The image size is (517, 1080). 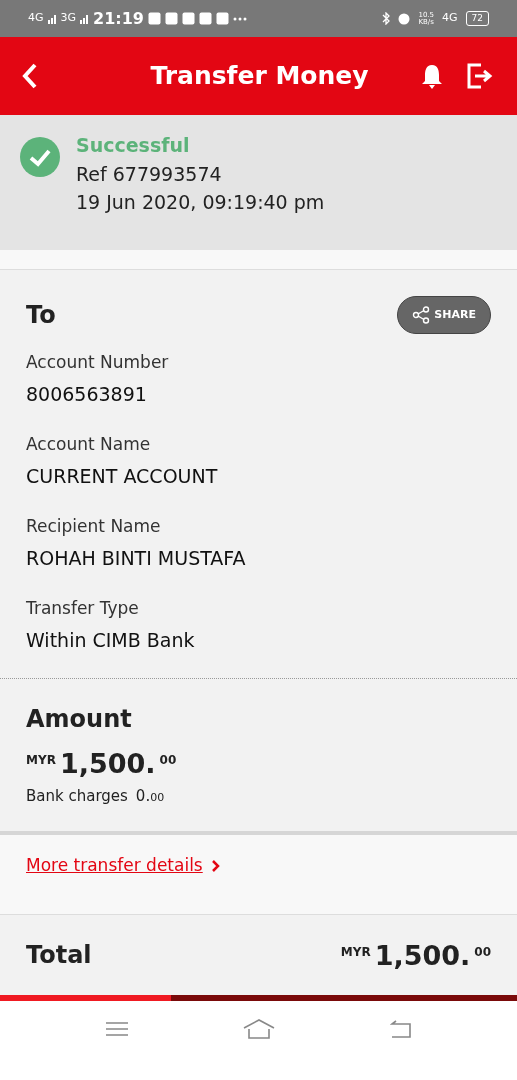 I want to click on page-title: Transfer Money, so click(x=259, y=76).